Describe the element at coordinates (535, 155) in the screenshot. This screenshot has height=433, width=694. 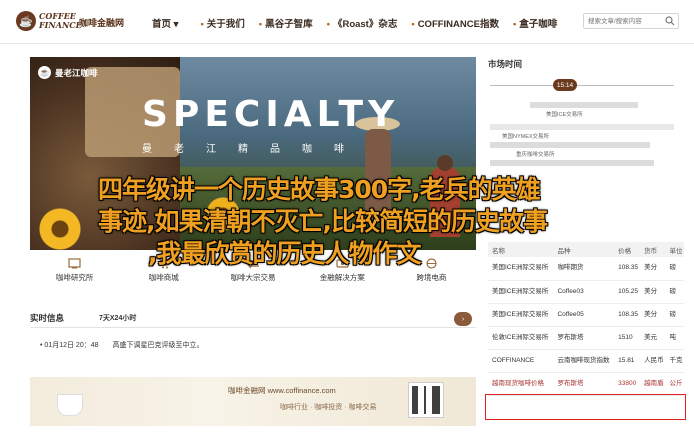
I see `timeline-label: 重庆咖啡交易所` at that location.